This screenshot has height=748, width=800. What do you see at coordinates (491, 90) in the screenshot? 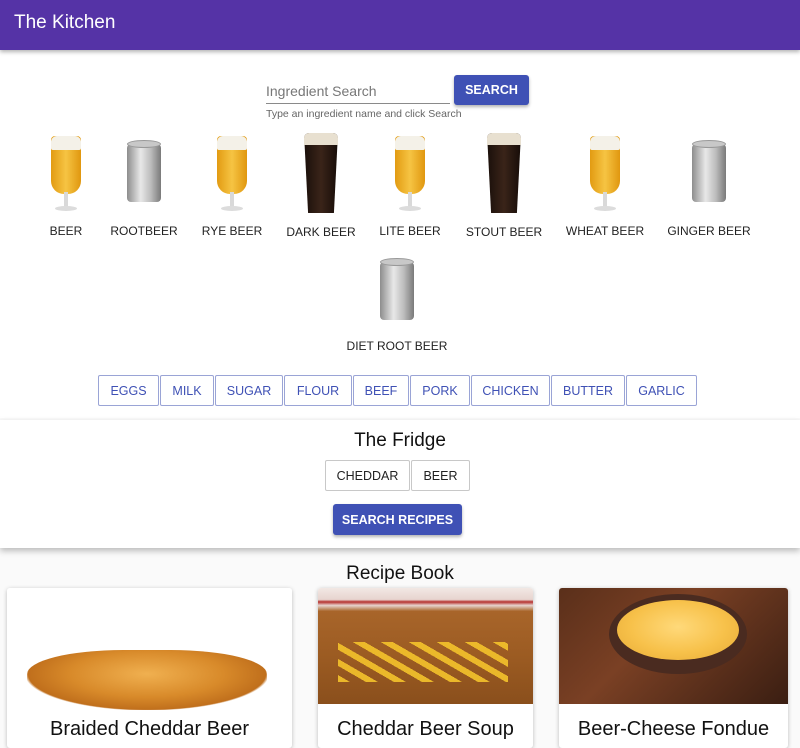
I see `search-button: SEARCH` at bounding box center [491, 90].